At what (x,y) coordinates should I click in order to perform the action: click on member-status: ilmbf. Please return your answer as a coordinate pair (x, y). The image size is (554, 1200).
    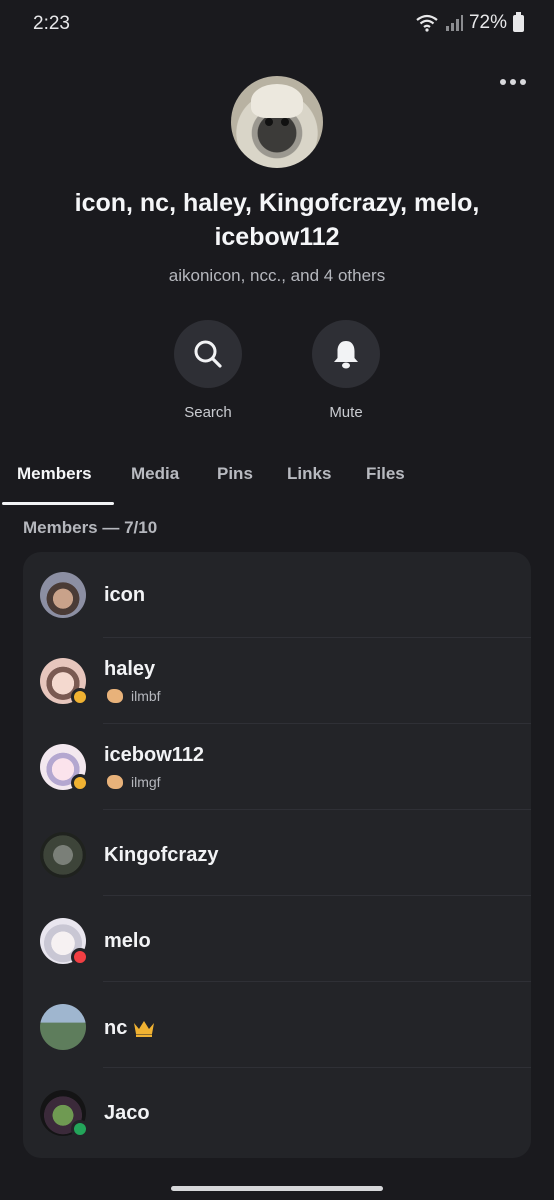
    Looking at the image, I should click on (134, 696).